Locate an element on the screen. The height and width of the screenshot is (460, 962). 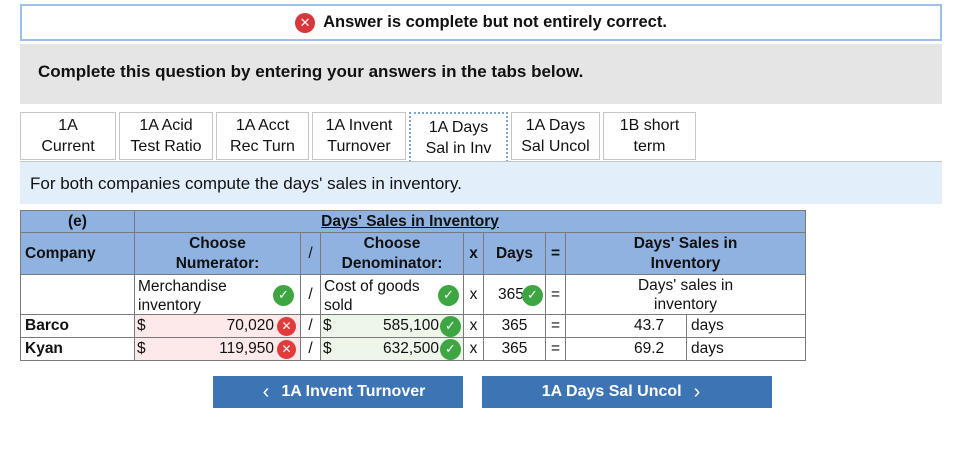
e-label: (e) is located at coordinates (77, 221).